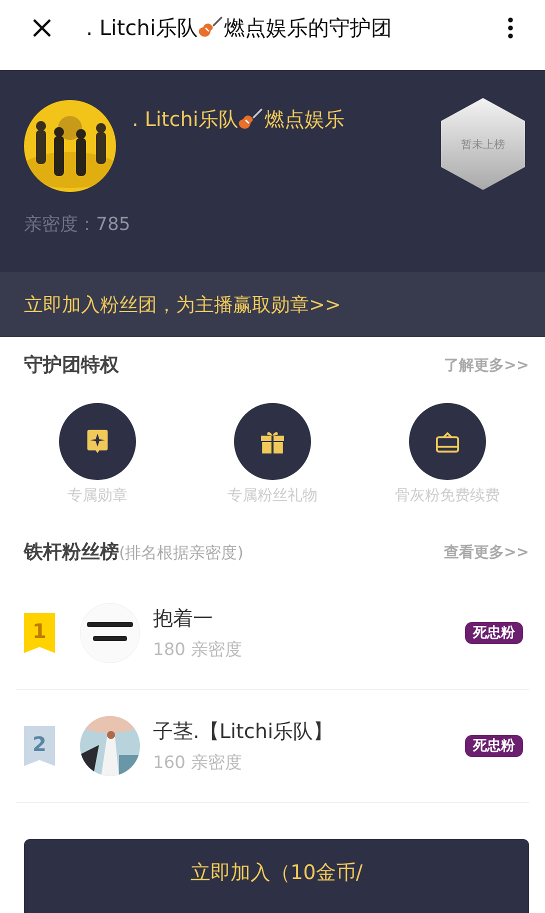  I want to click on streamer-name: . Litchi乐队, so click(185, 119).